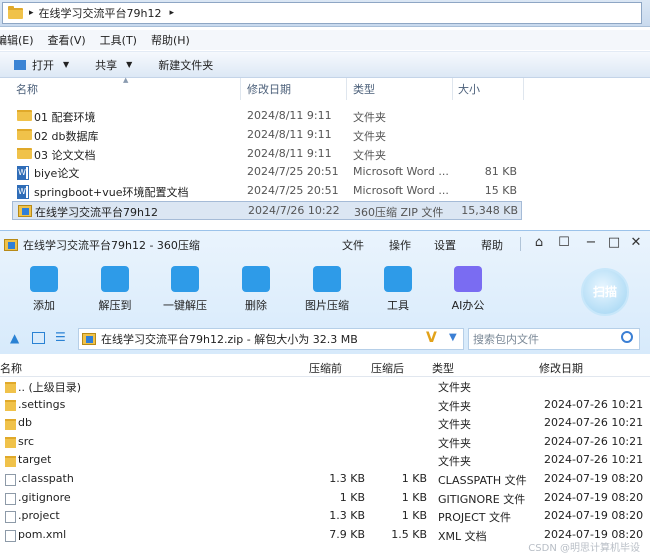 The width and height of the screenshot is (650, 558). Describe the element at coordinates (469, 90) in the screenshot. I see `column-size: 大小` at that location.